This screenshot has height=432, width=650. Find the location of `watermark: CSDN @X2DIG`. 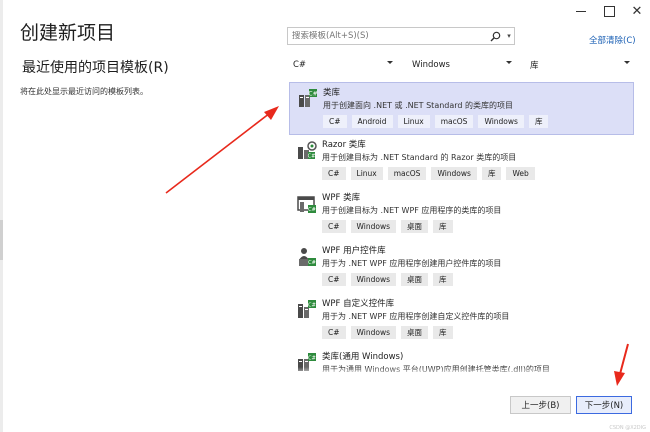

watermark: CSDN @X2DIG is located at coordinates (627, 428).